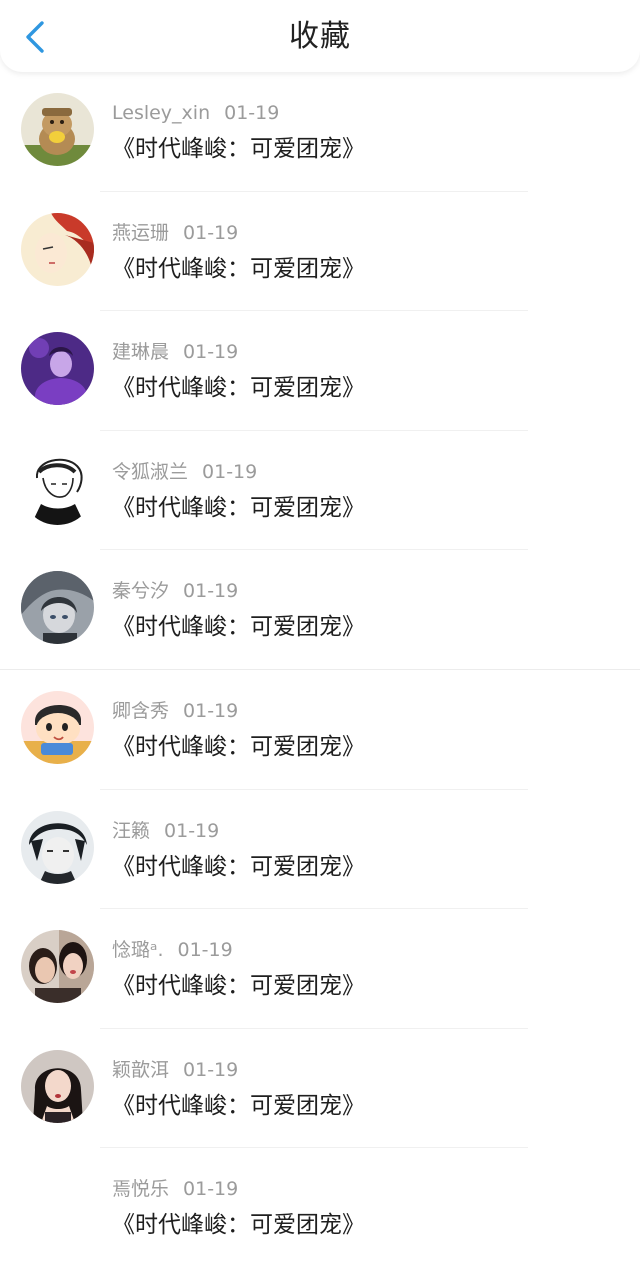  What do you see at coordinates (175, 1070) in the screenshot?
I see `item-meta: 颖歆洱 01-19` at bounding box center [175, 1070].